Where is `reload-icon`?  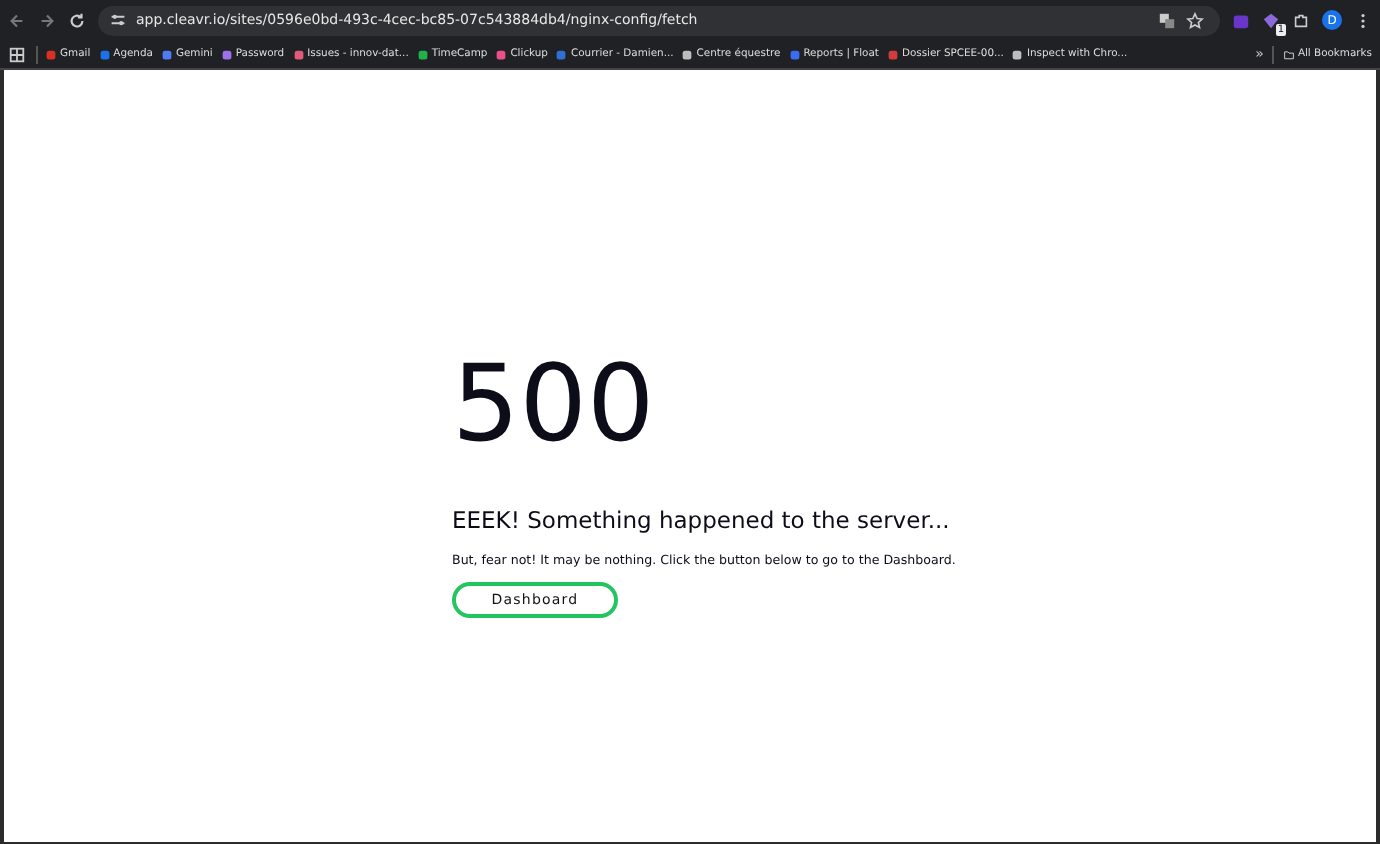
reload-icon is located at coordinates (77, 20).